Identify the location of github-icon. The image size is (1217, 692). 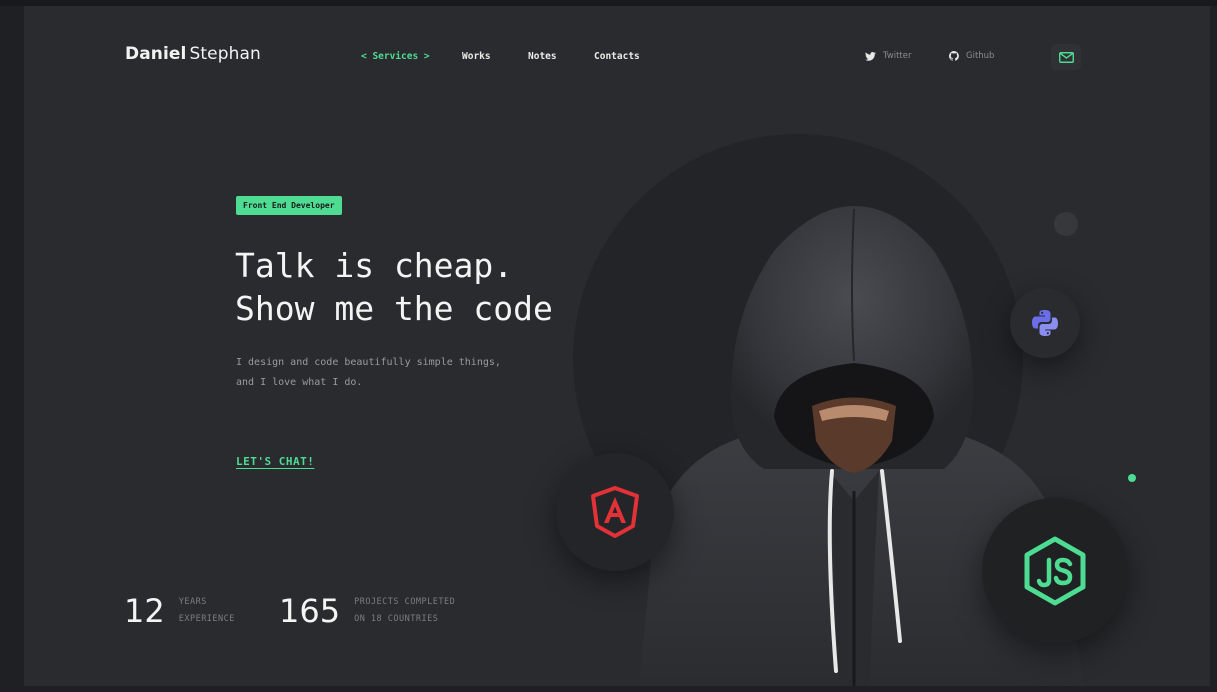
(954, 56).